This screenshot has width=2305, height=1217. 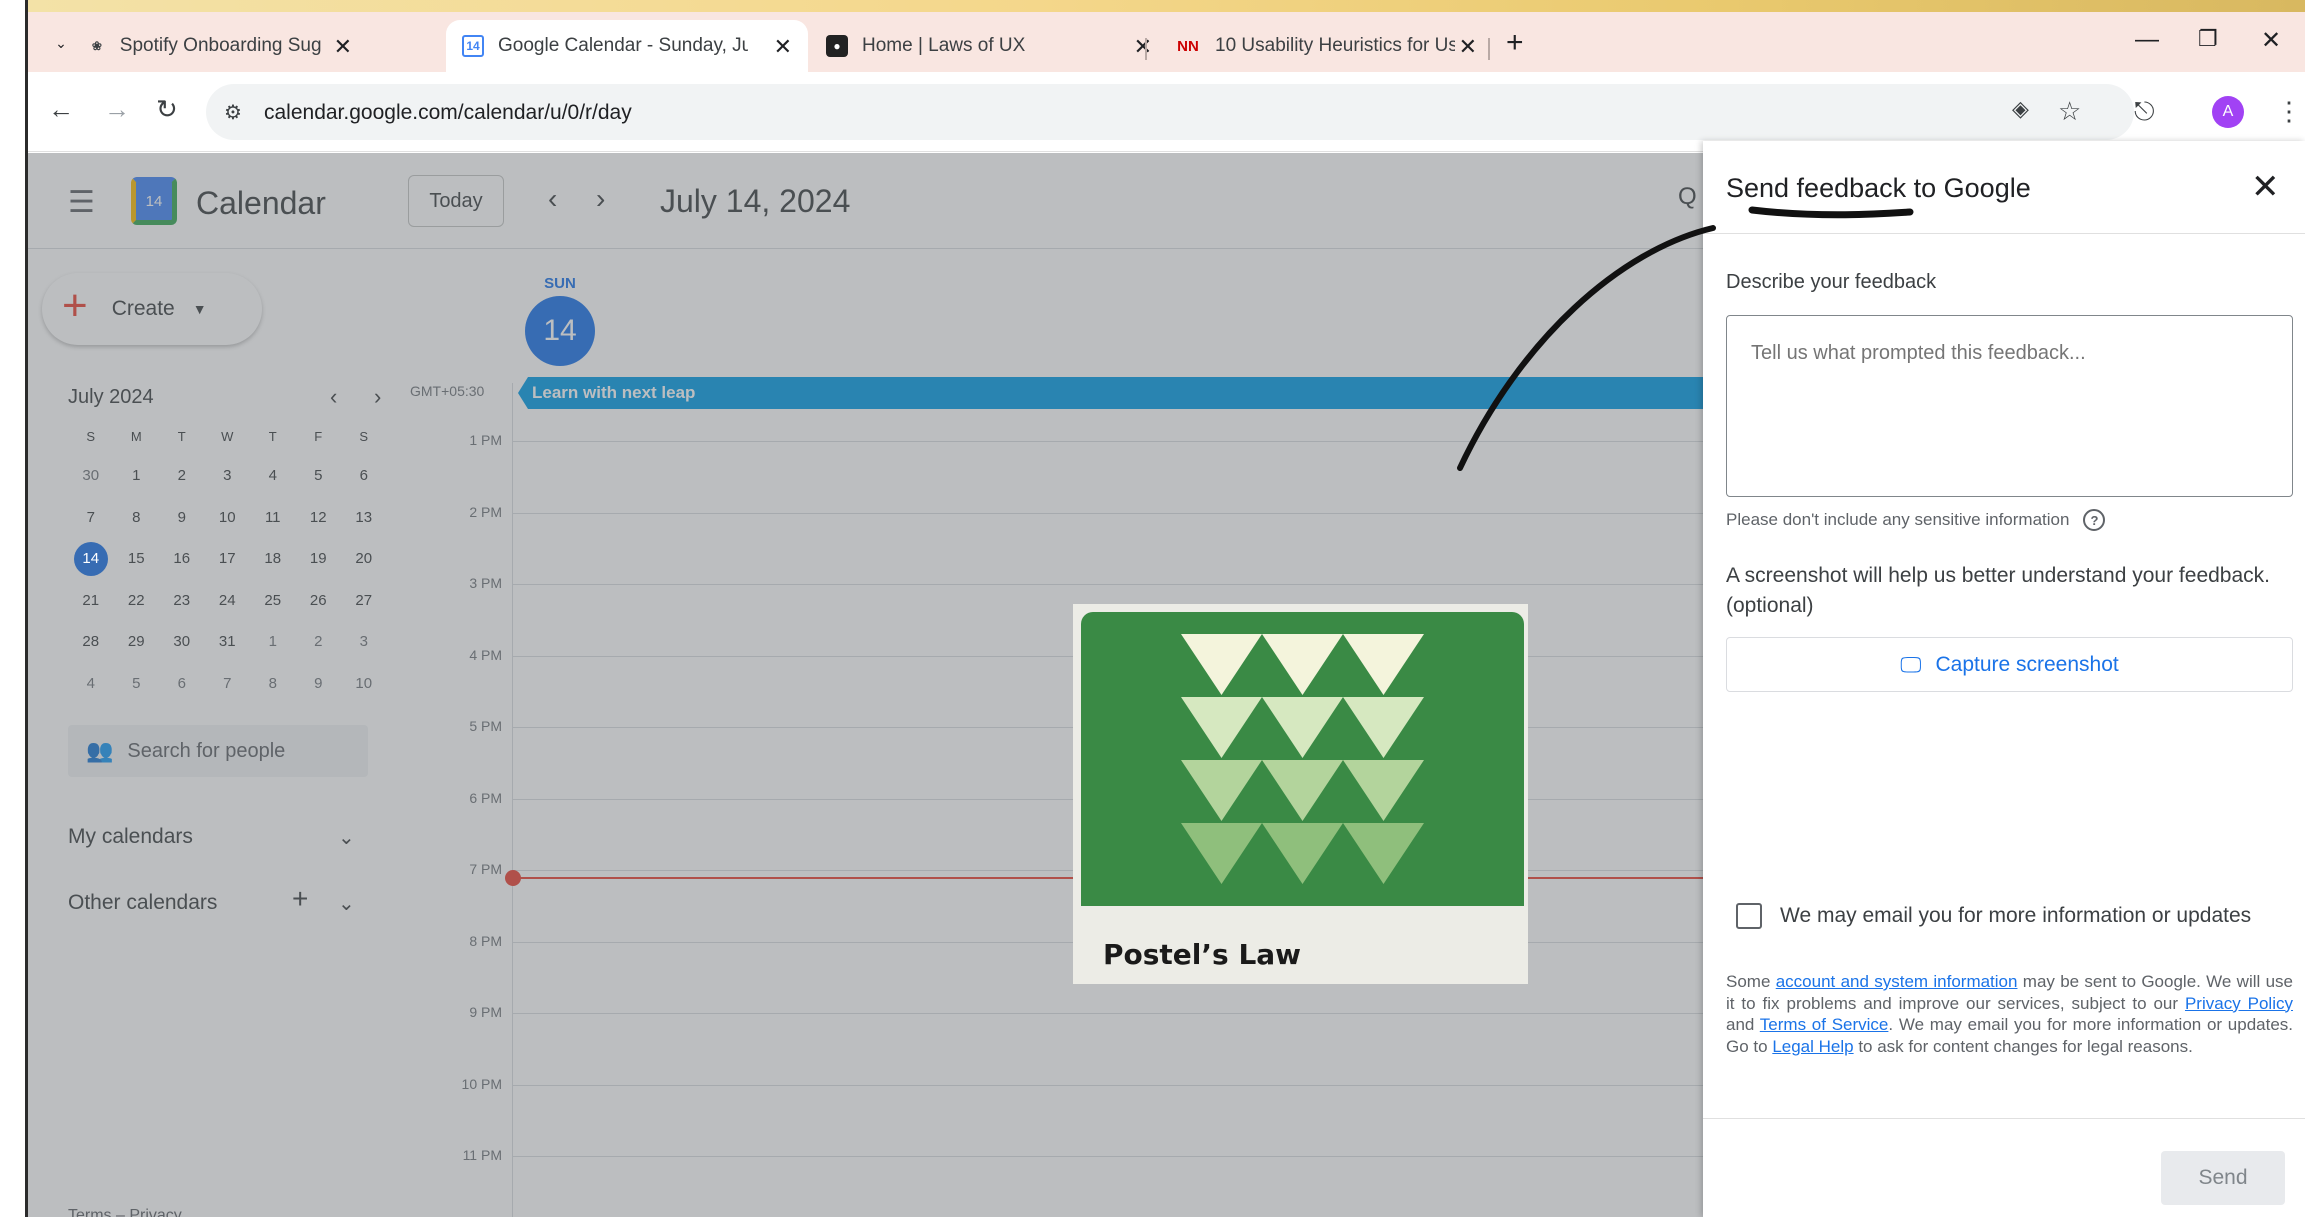 I want to click on calendar-icon: 14, so click(x=473, y=46).